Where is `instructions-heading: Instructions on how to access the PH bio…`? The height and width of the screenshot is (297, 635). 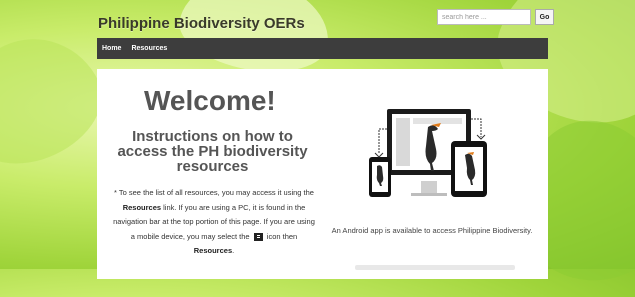 instructions-heading: Instructions on how to access the PH bio… is located at coordinates (212, 151).